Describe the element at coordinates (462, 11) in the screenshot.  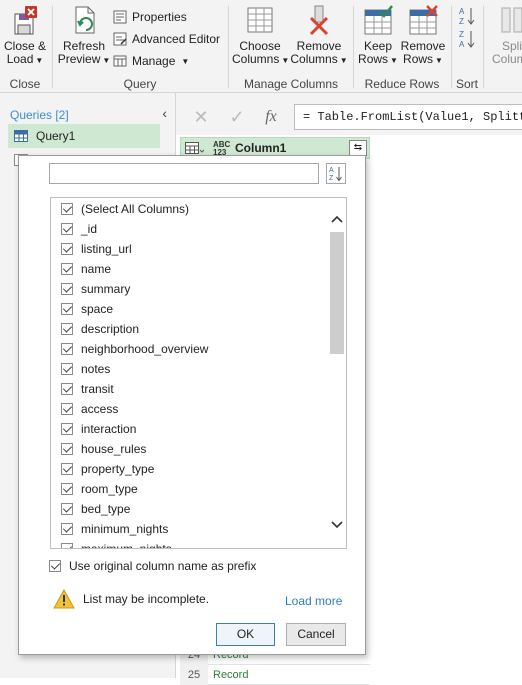
I see `svg-text: A` at that location.